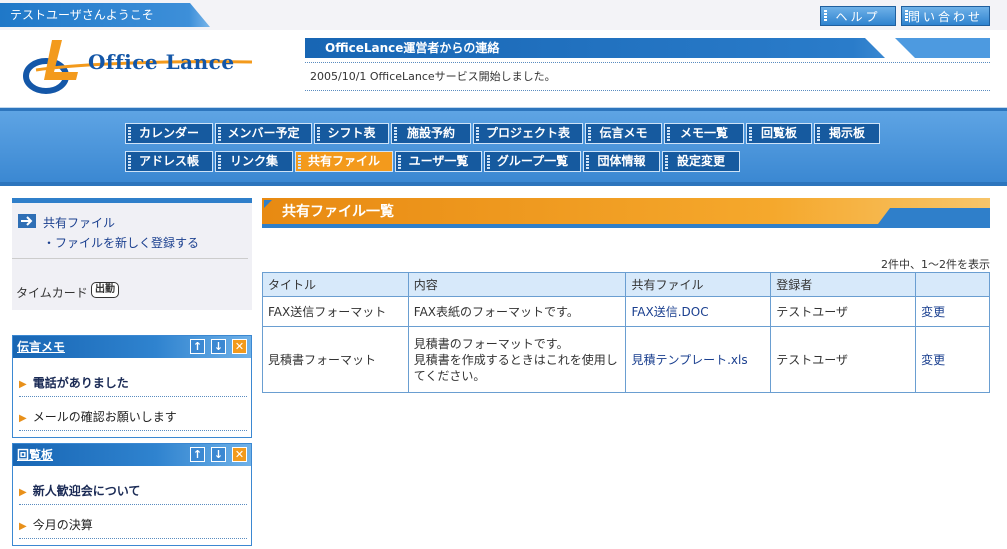 The width and height of the screenshot is (1007, 549). Describe the element at coordinates (86, 491) in the screenshot. I see `circular-item-label: 新人歓迎会について` at that location.